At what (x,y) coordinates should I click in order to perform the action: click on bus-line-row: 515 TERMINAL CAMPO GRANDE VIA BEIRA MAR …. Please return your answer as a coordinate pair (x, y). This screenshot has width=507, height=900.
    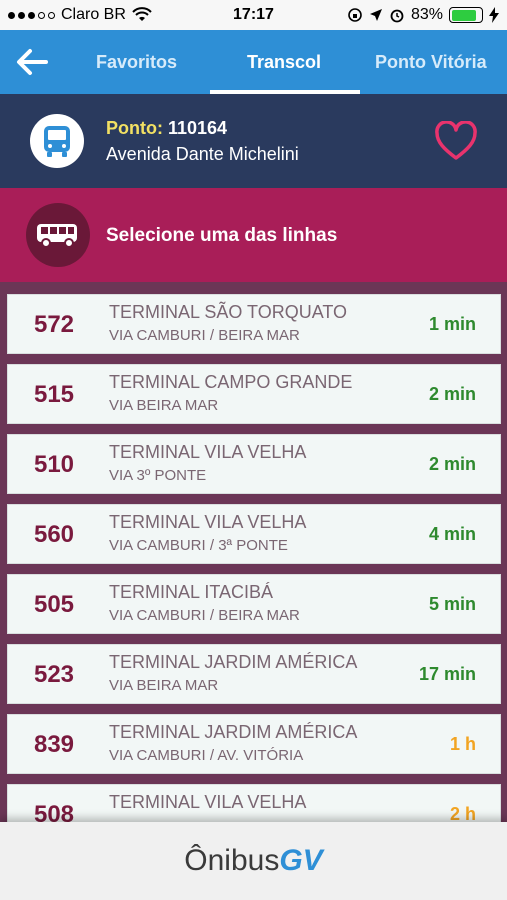
    Looking at the image, I should click on (254, 394).